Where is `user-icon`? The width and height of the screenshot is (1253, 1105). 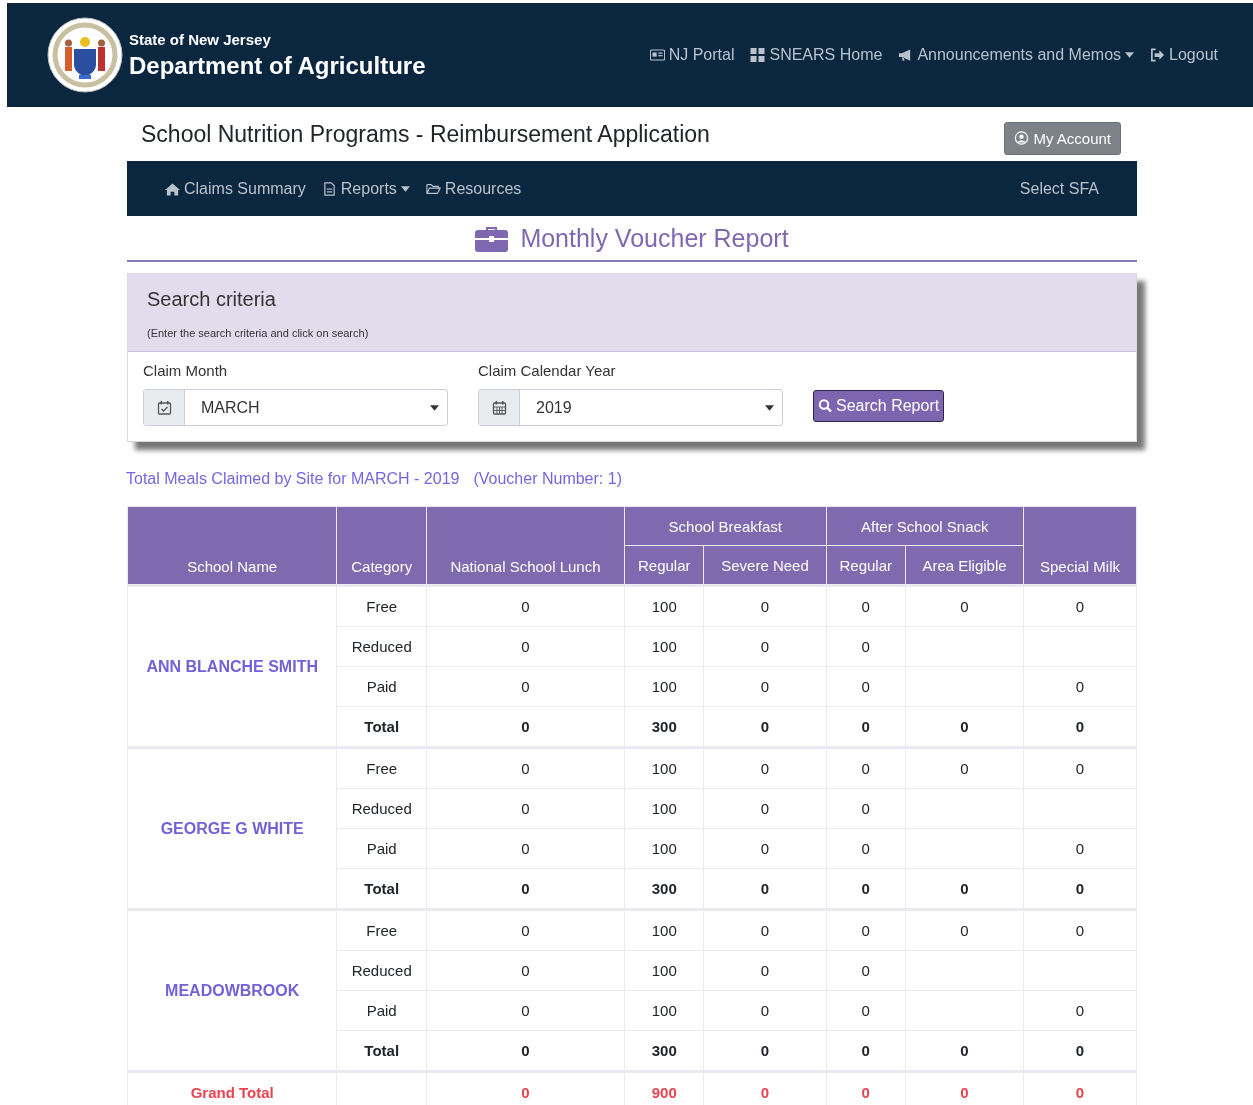 user-icon is located at coordinates (1022, 138).